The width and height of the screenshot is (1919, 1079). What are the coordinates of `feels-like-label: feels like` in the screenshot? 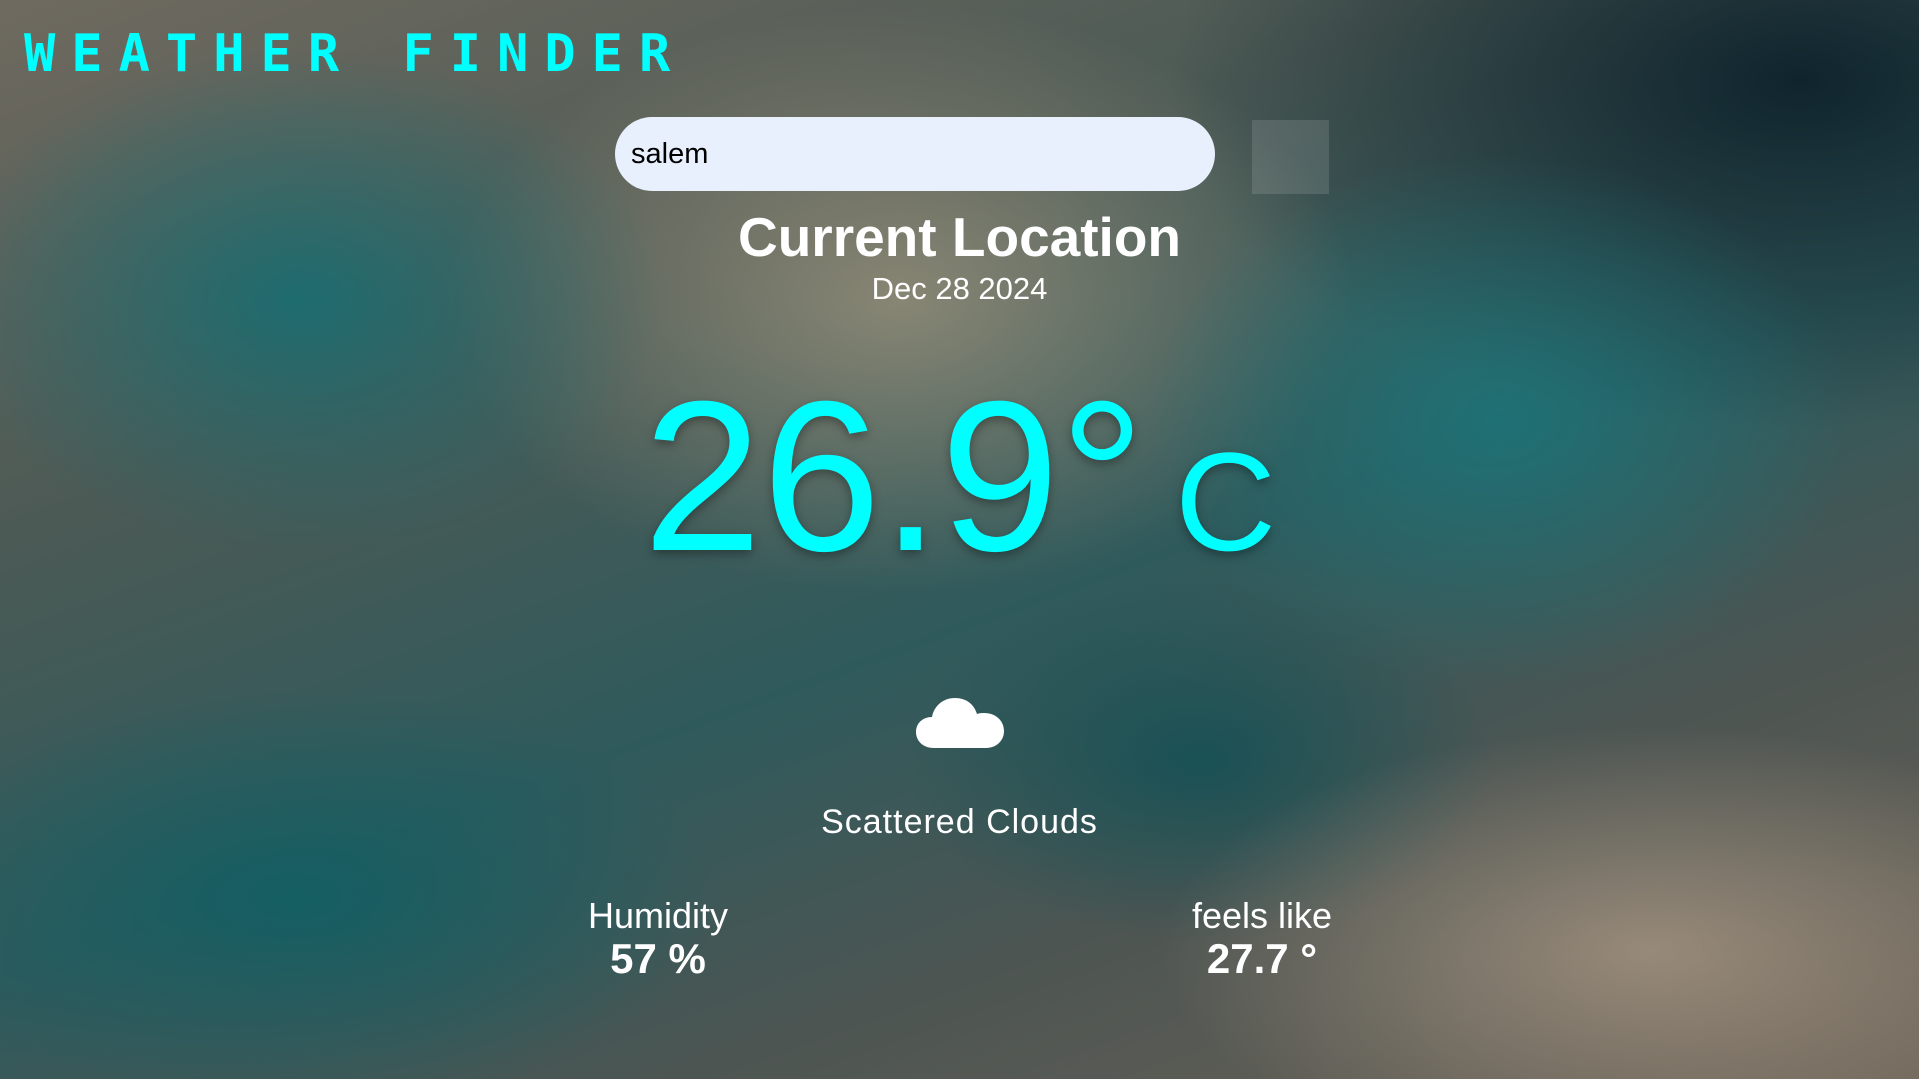 It's located at (1262, 915).